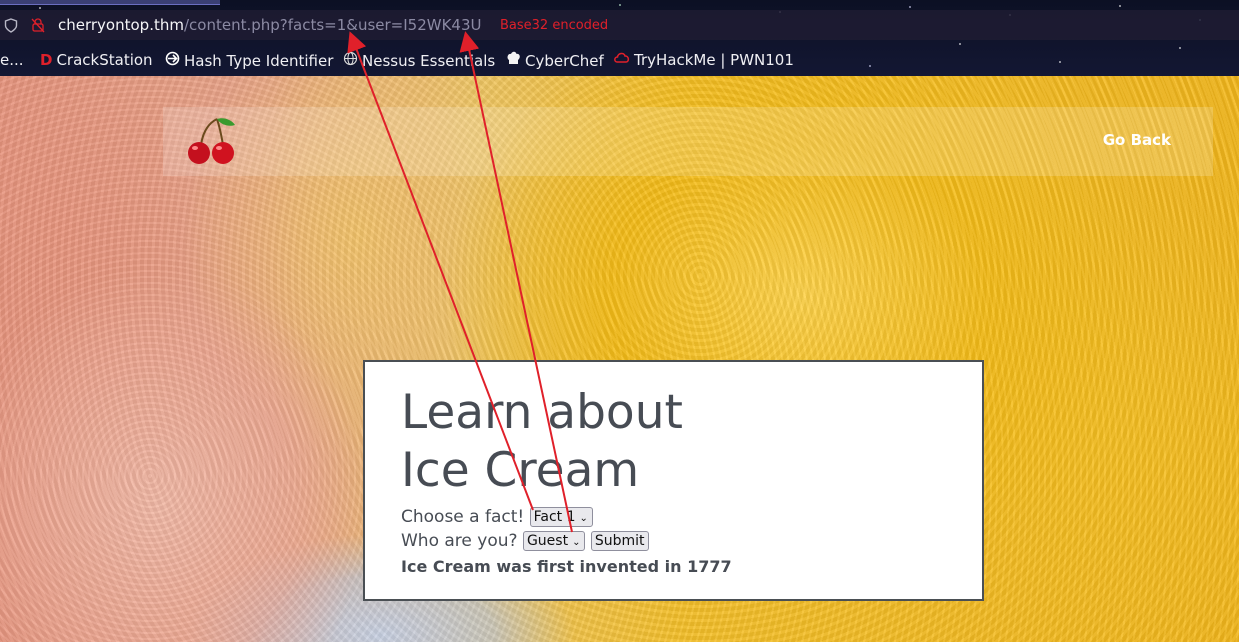  What do you see at coordinates (46, 60) in the screenshot?
I see `crackstation-d-icon: D` at bounding box center [46, 60].